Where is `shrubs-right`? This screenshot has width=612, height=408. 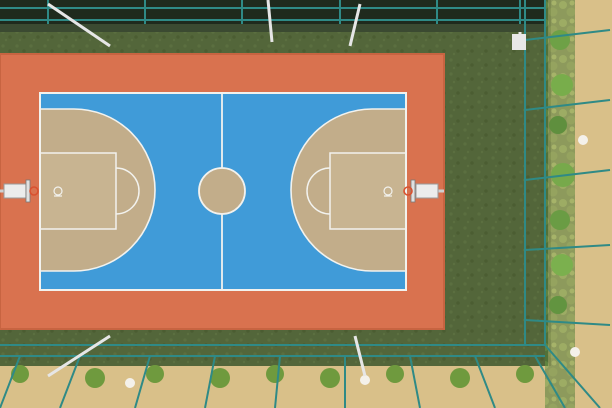 shrubs-right is located at coordinates (560, 204).